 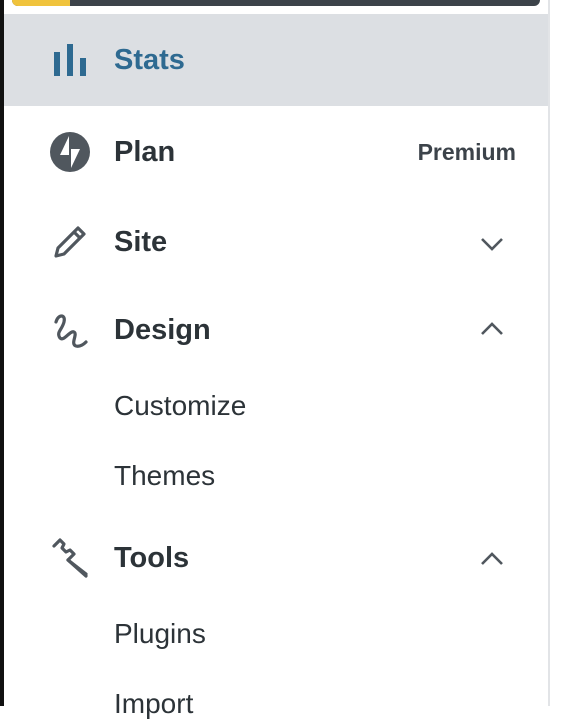 I want to click on sidebar-item-plan: Plan Premium, so click(x=276, y=152).